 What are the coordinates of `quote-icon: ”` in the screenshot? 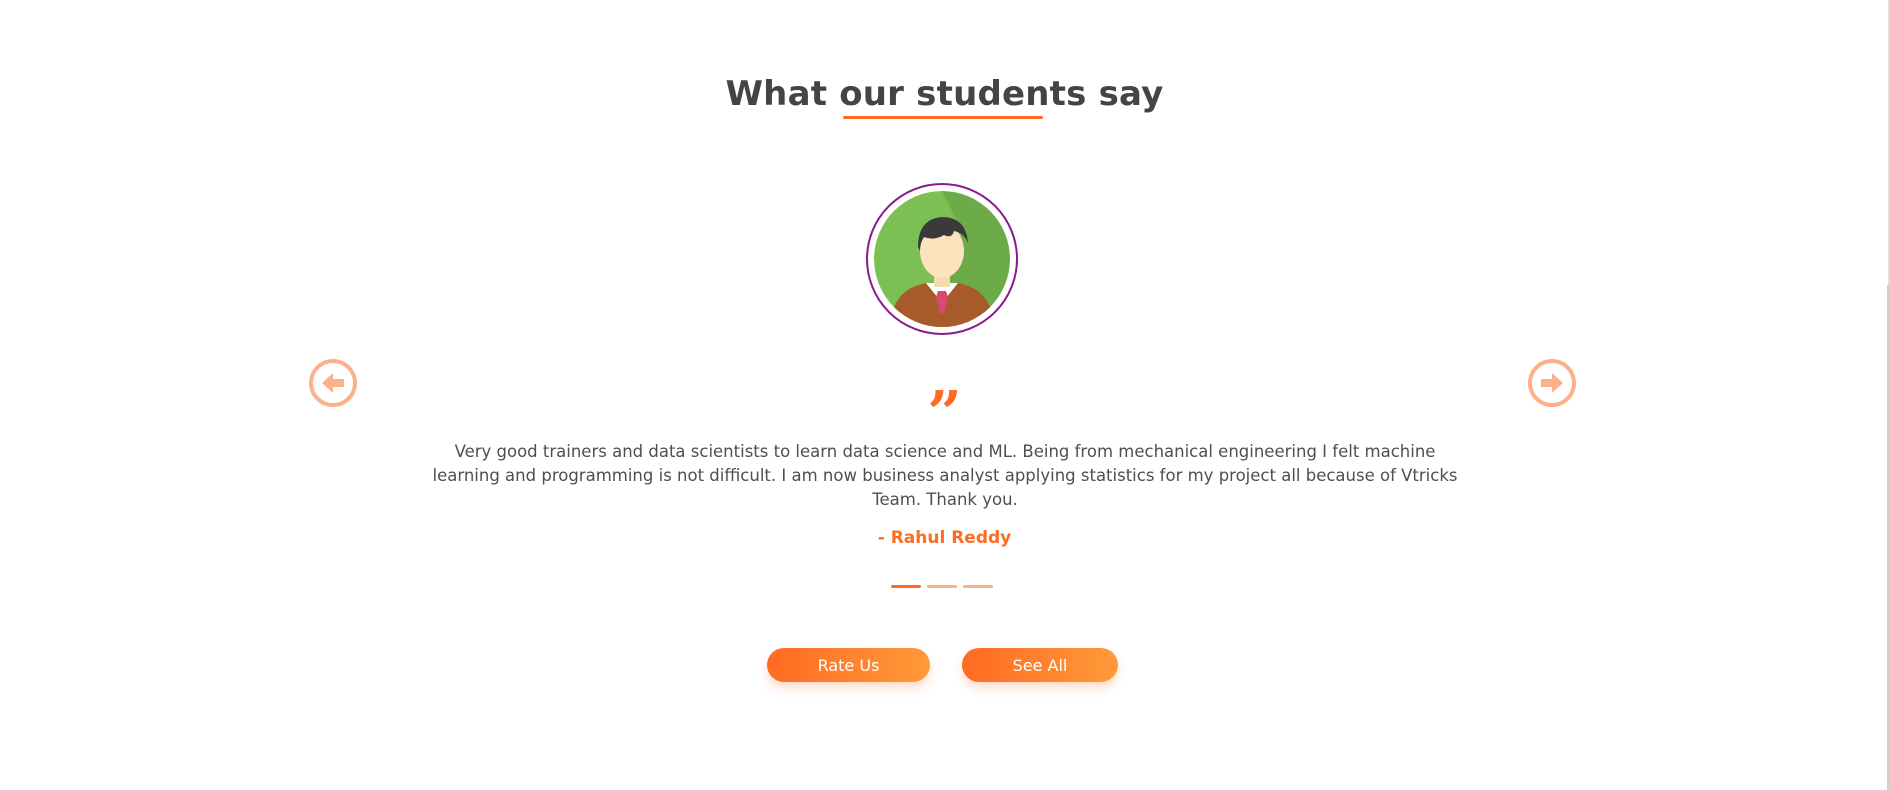 It's located at (944, 406).